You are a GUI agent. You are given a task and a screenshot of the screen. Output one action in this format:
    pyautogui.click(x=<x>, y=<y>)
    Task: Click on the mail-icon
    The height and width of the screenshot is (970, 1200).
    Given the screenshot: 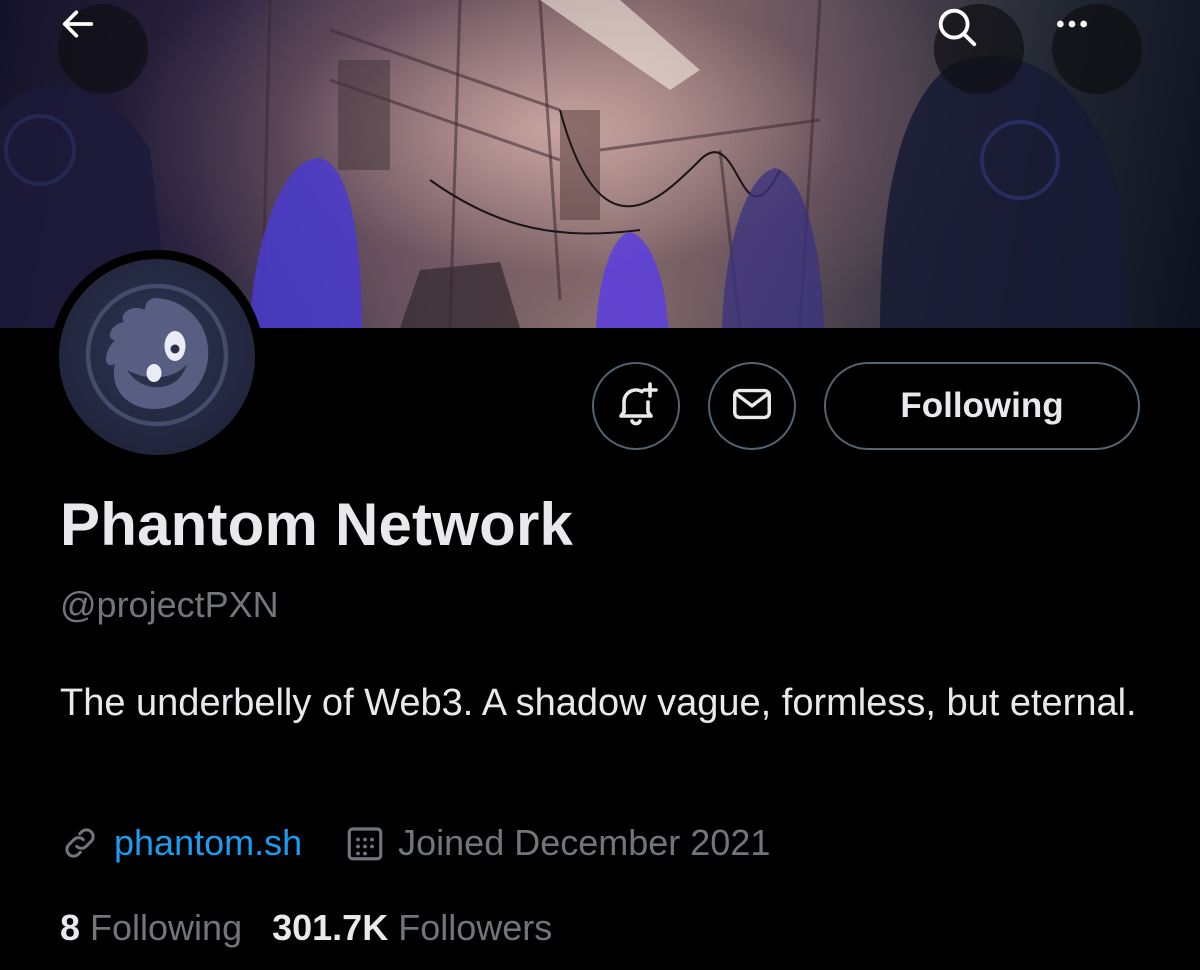 What is the action you would take?
    pyautogui.click(x=752, y=406)
    